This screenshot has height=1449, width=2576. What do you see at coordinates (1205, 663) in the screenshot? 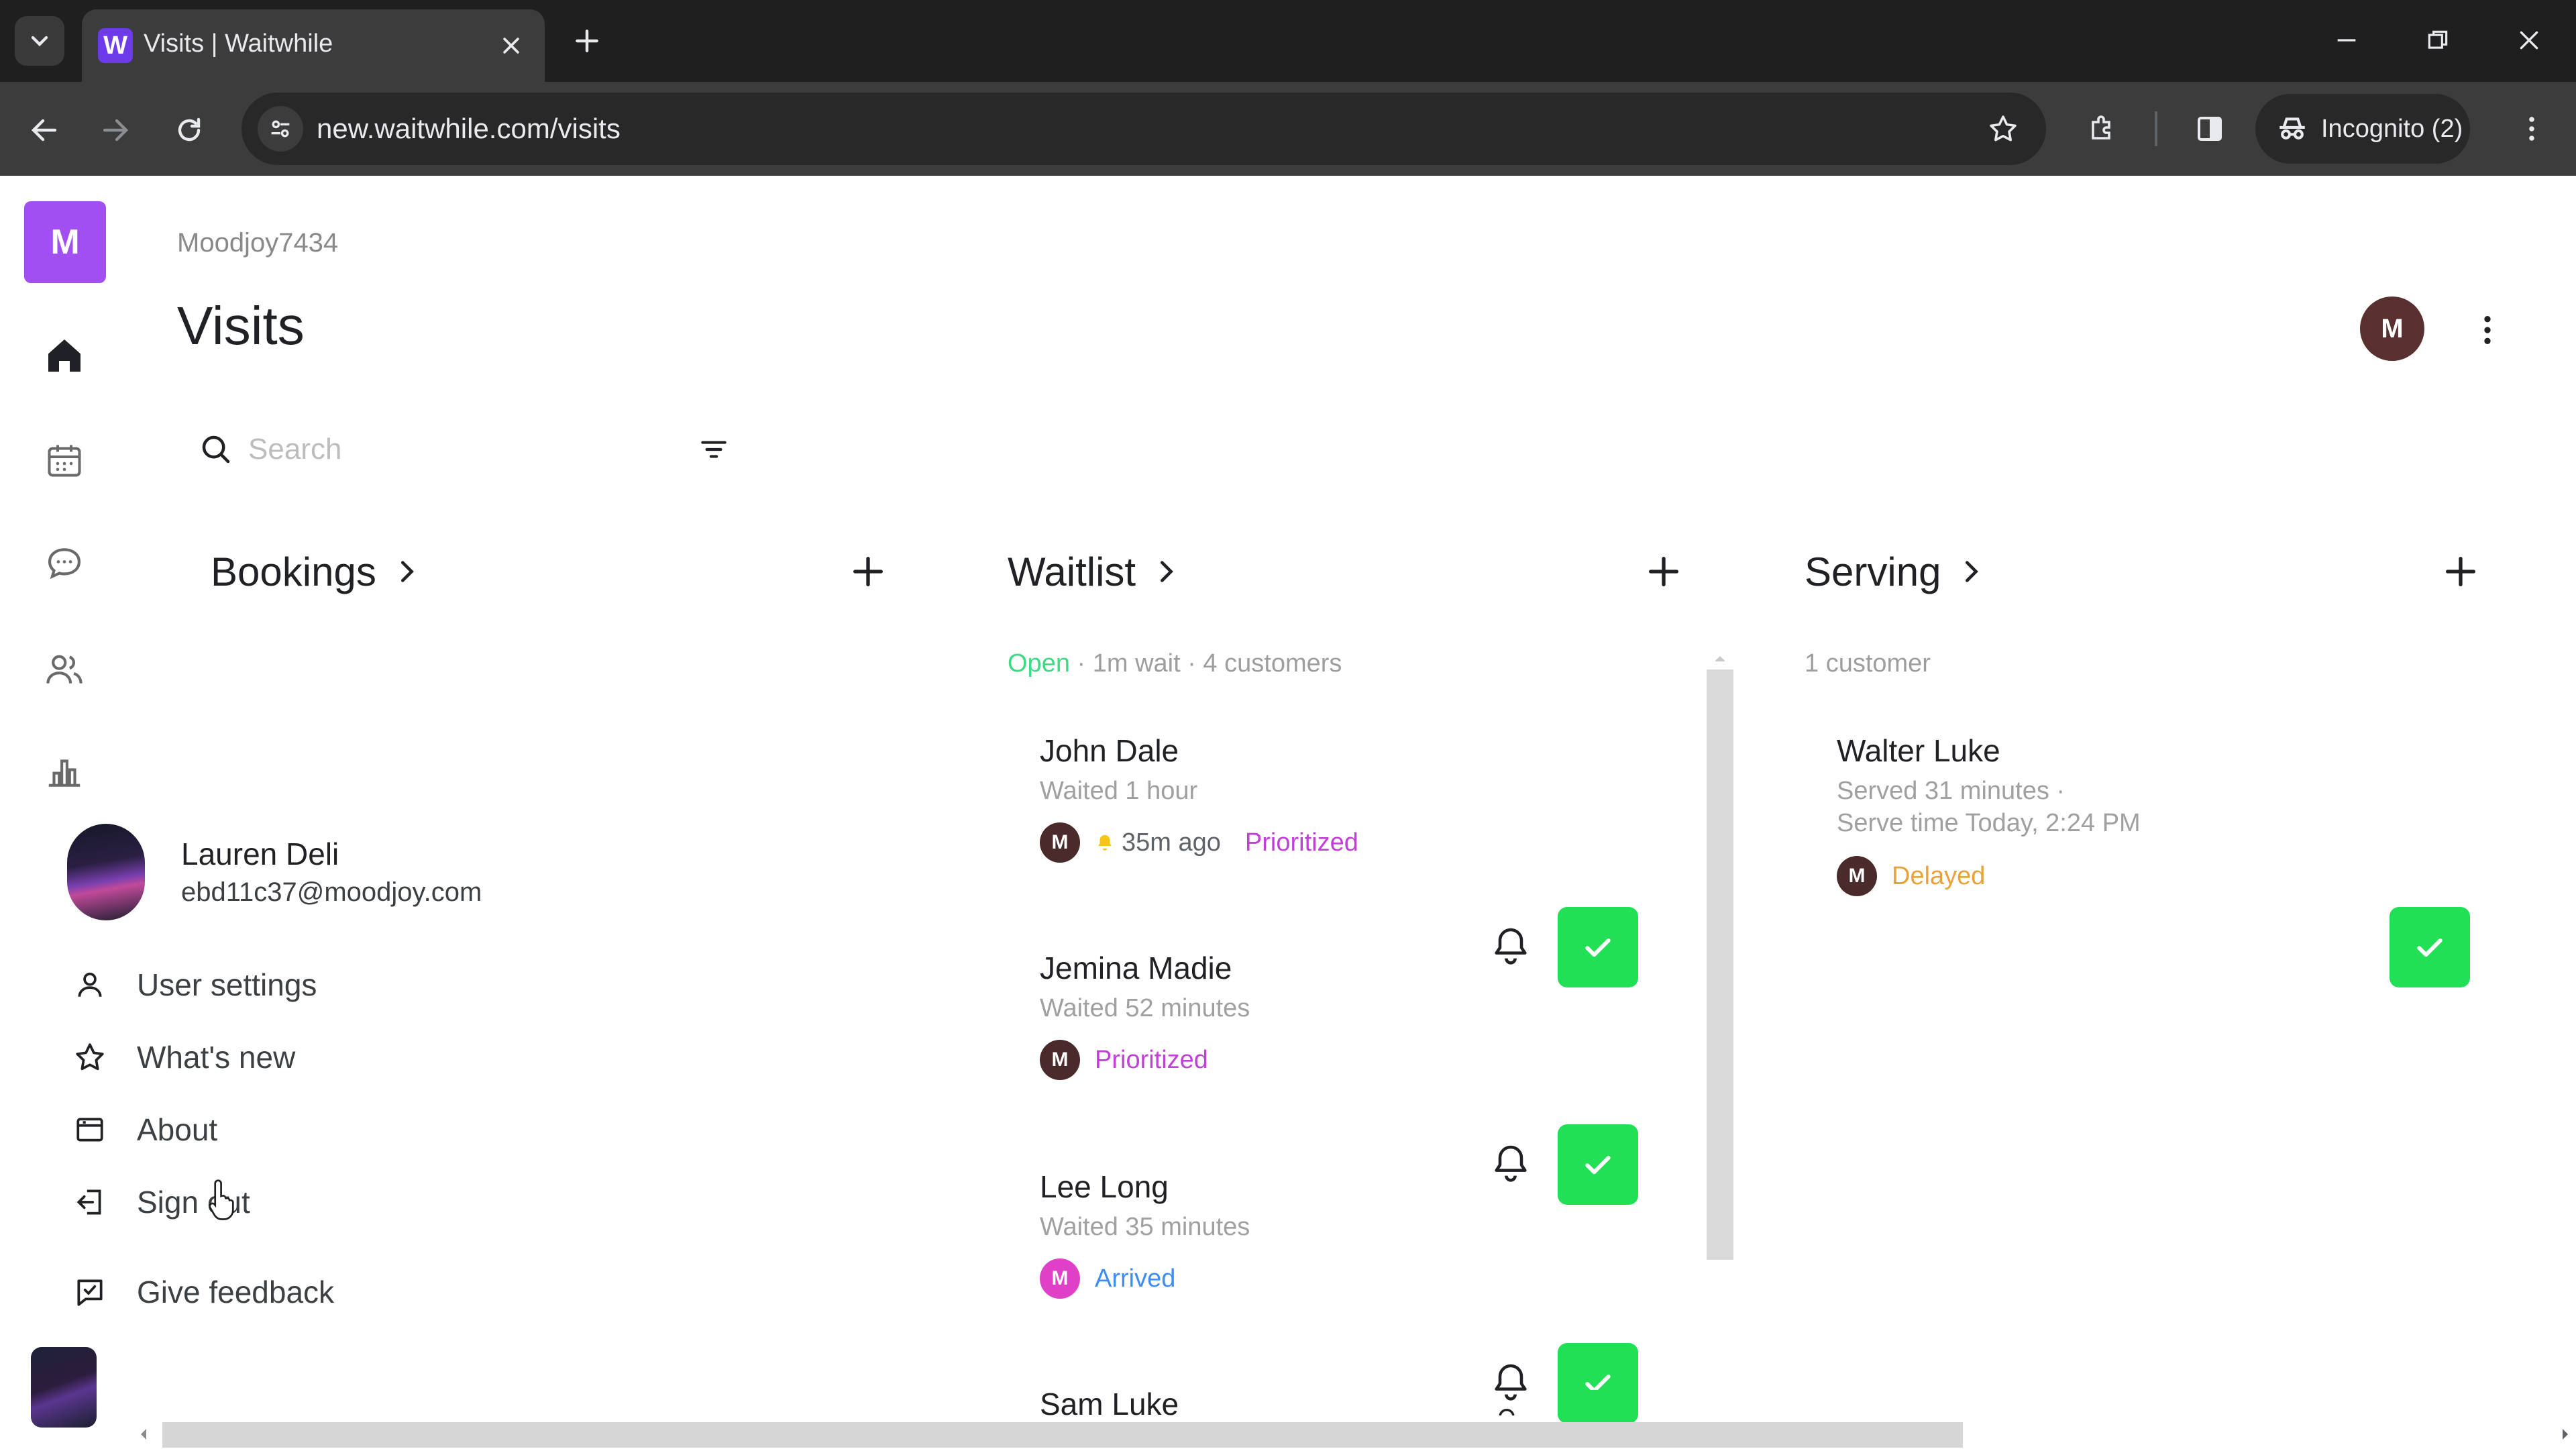
I see `waitlist-summary: · 1m wait · 4 customers` at bounding box center [1205, 663].